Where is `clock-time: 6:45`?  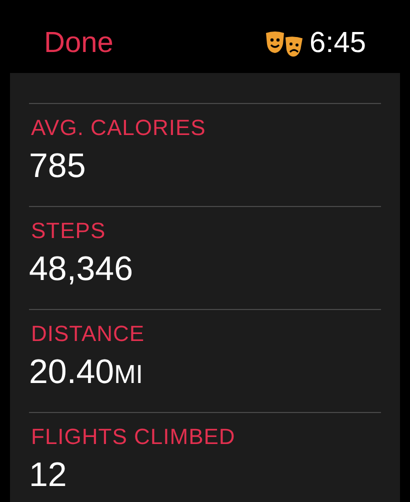
clock-time: 6:45 is located at coordinates (338, 43).